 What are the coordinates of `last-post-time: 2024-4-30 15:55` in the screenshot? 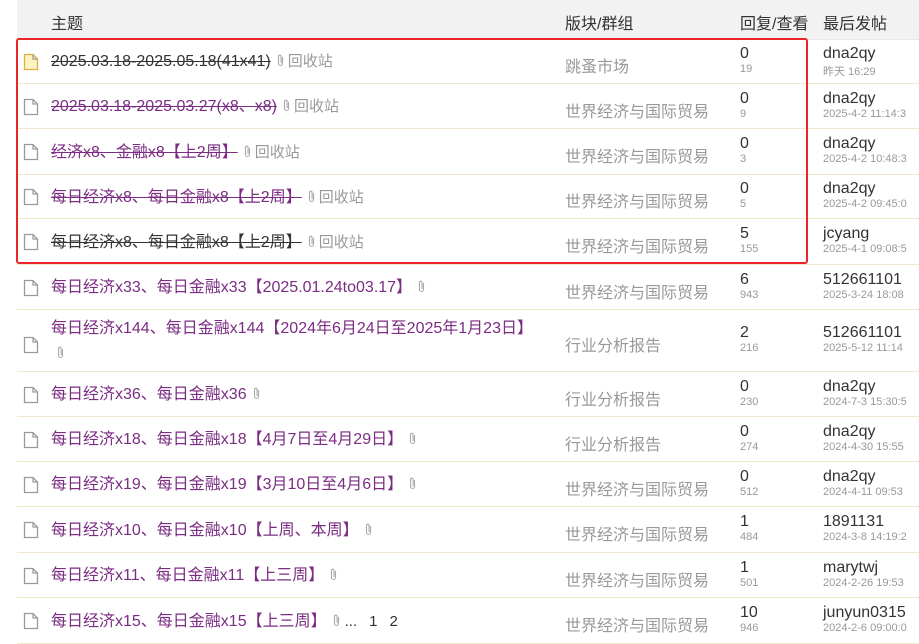 It's located at (863, 447).